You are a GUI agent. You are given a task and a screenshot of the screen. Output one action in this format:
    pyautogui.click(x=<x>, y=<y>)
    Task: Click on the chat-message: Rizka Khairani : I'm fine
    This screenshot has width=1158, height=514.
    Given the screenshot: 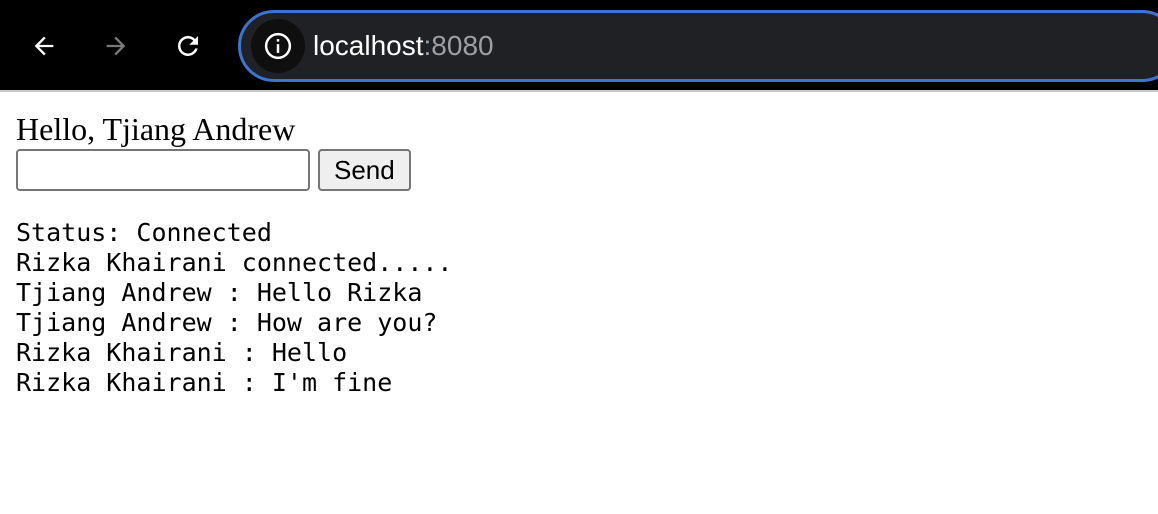 What is the action you would take?
    pyautogui.click(x=204, y=382)
    